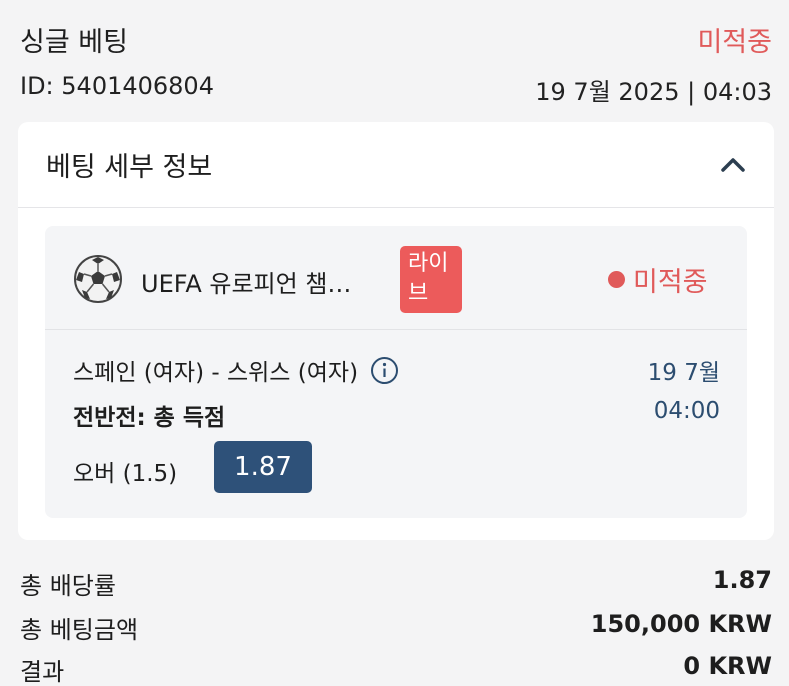 Image resolution: width=789 pixels, height=686 pixels. Describe the element at coordinates (683, 373) in the screenshot. I see `event-date: 19 7월` at that location.